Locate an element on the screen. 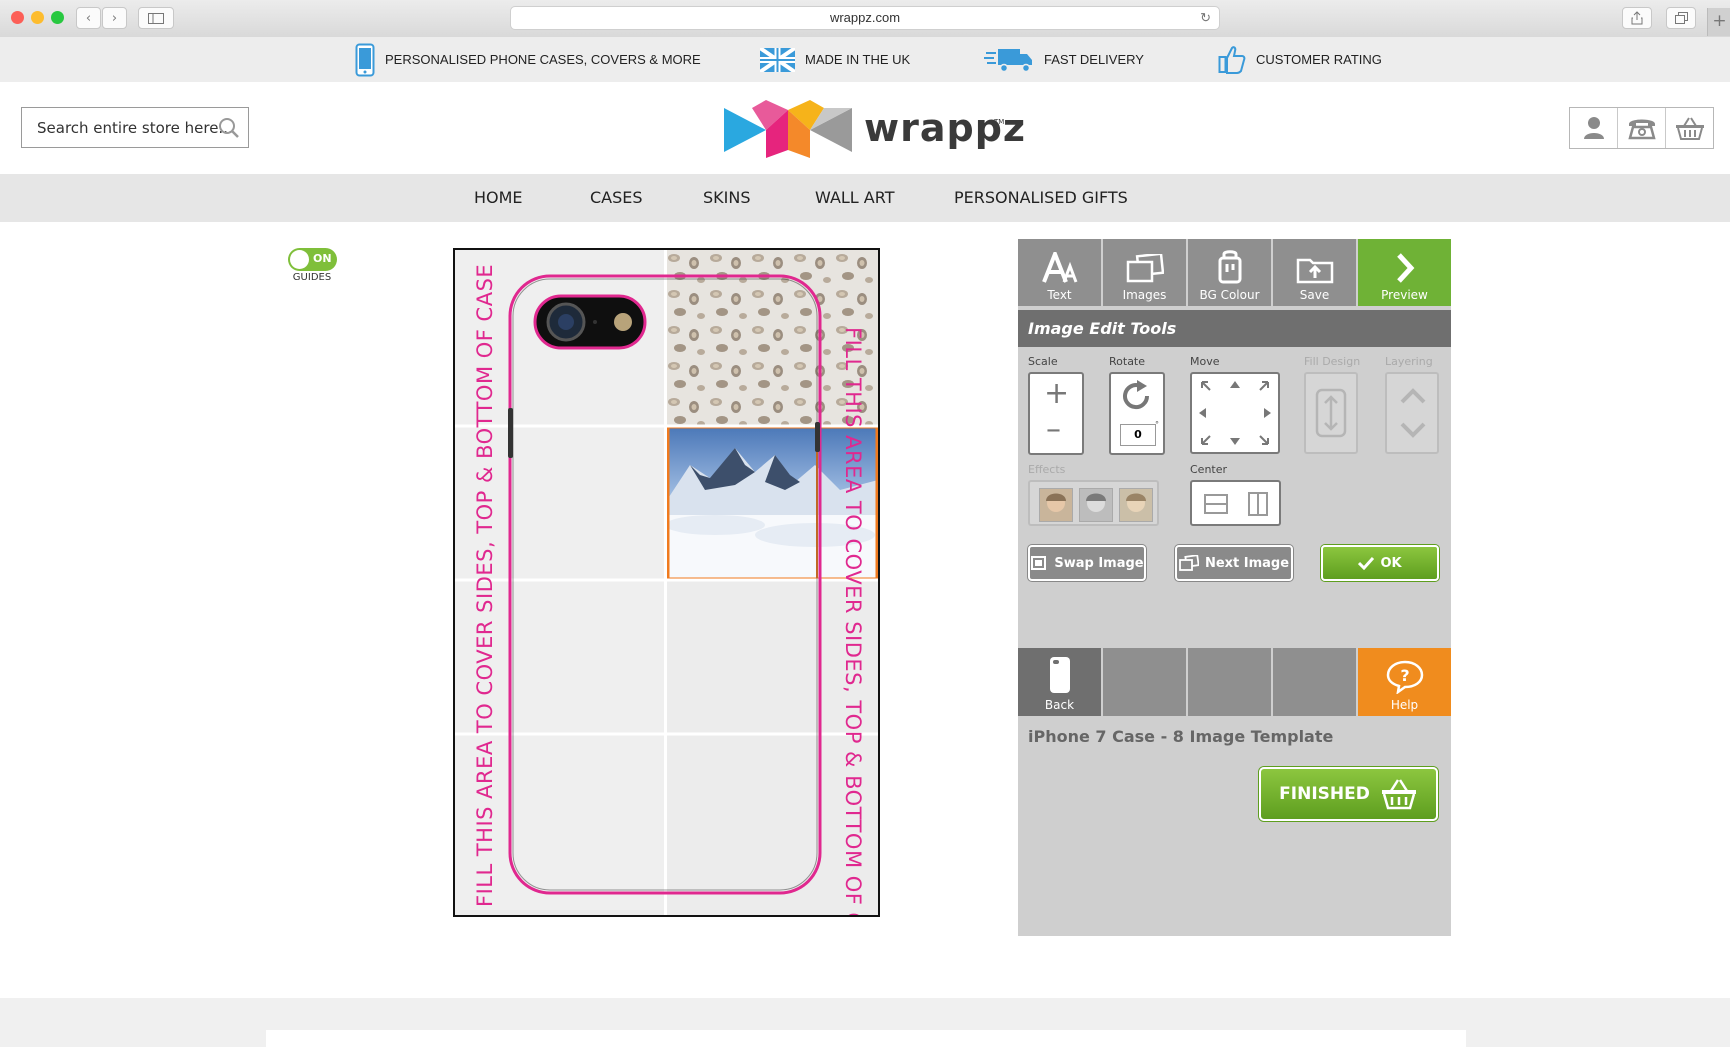  move-label: Move is located at coordinates (1205, 361).